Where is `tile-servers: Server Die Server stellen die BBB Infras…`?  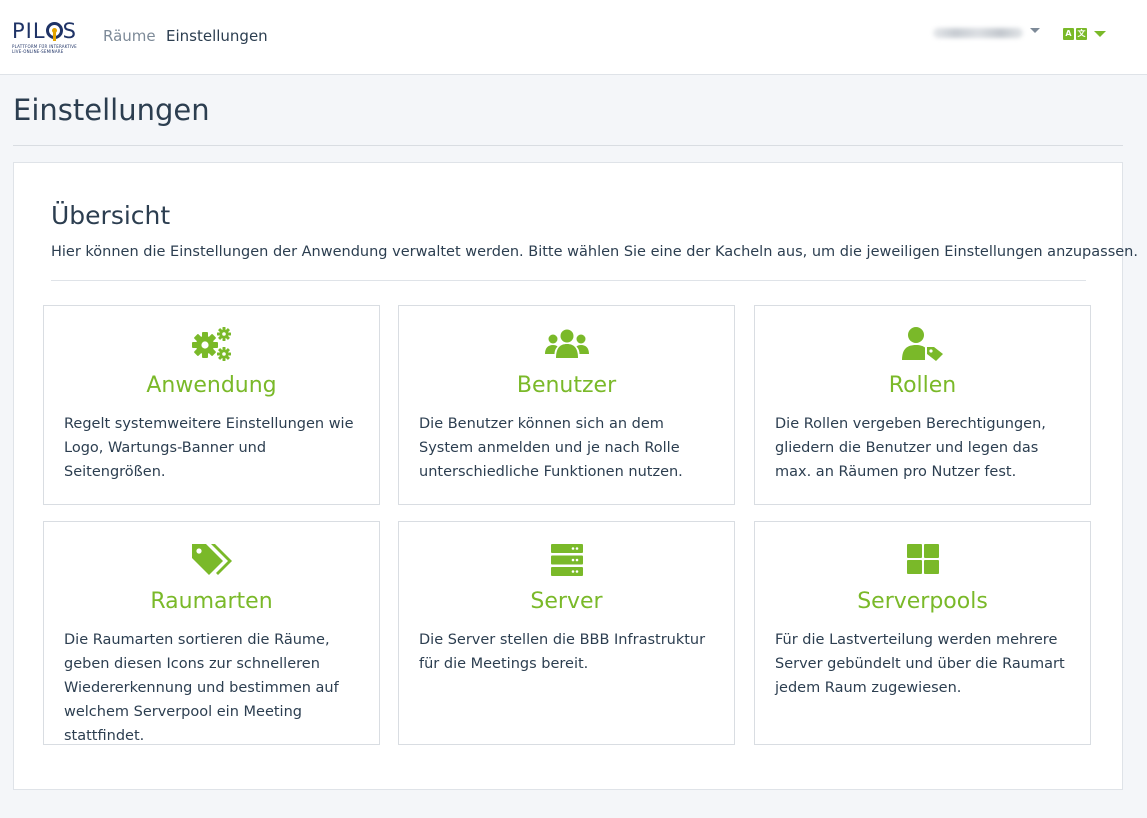 tile-servers: Server Die Server stellen die BBB Infras… is located at coordinates (566, 633).